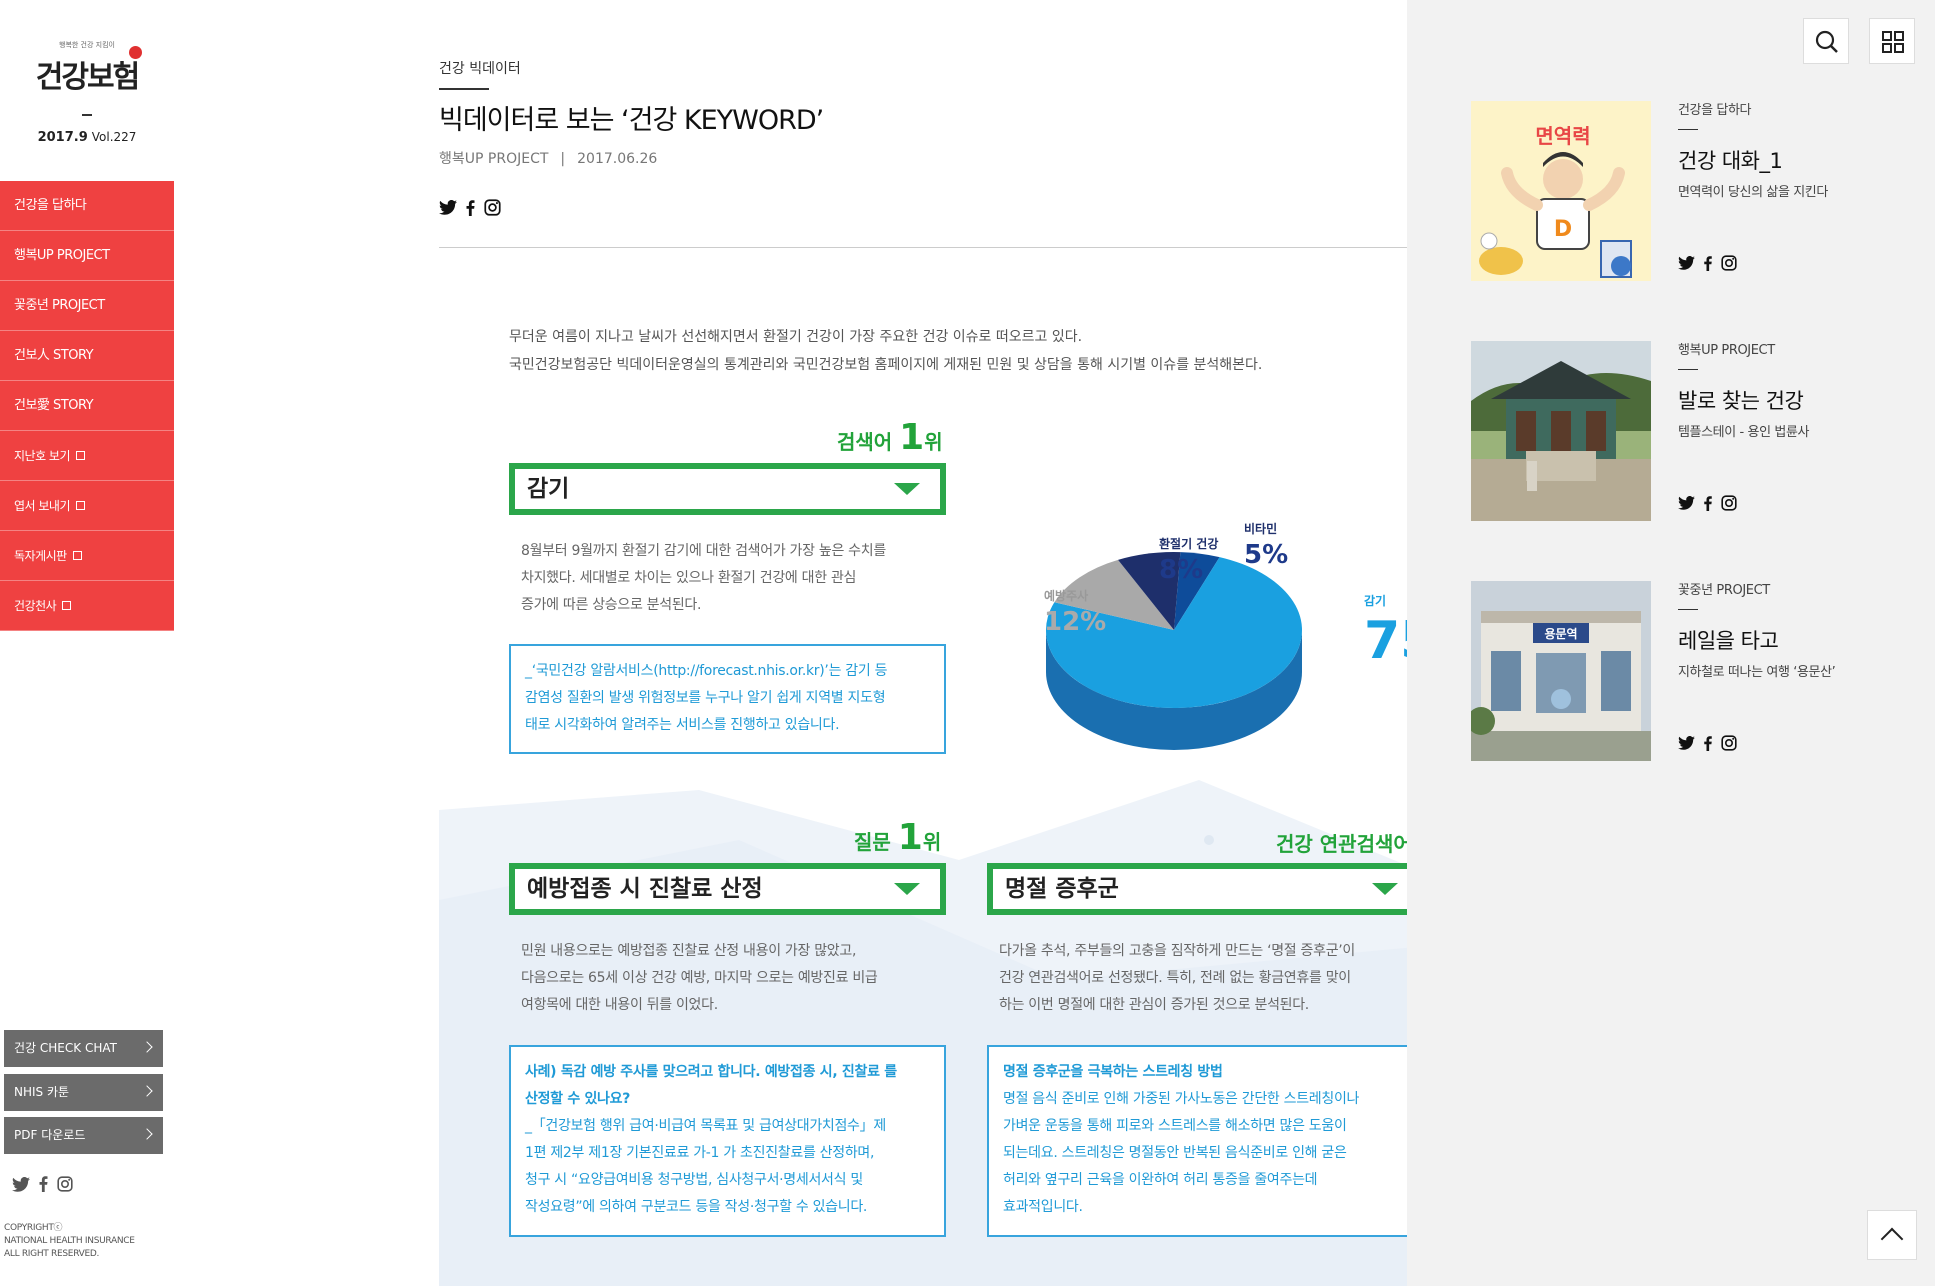 This screenshot has width=1935, height=1286. I want to click on question-keyword-box: 예방접종 시 진찰료 산정, so click(727, 889).